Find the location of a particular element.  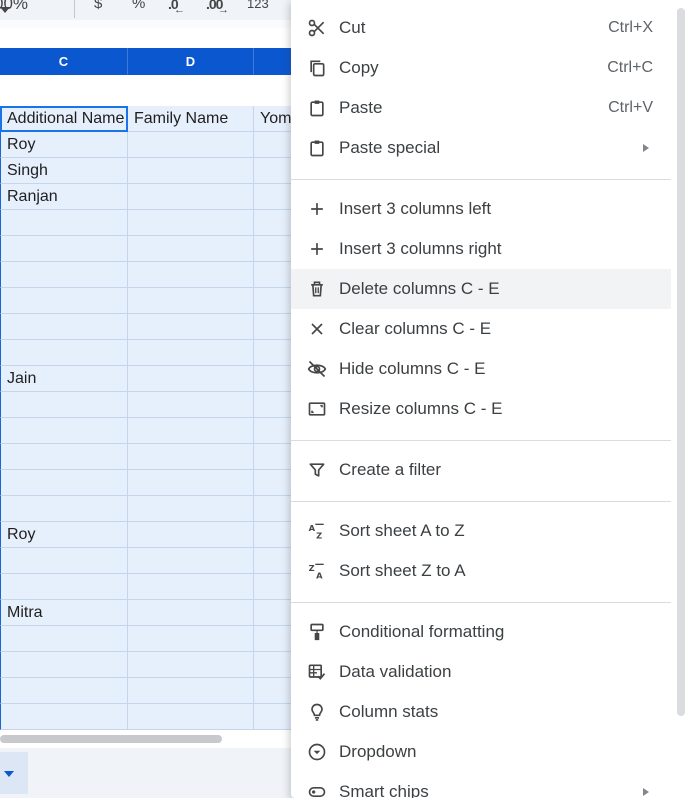

grid-cell: Ranjan is located at coordinates (64, 197).